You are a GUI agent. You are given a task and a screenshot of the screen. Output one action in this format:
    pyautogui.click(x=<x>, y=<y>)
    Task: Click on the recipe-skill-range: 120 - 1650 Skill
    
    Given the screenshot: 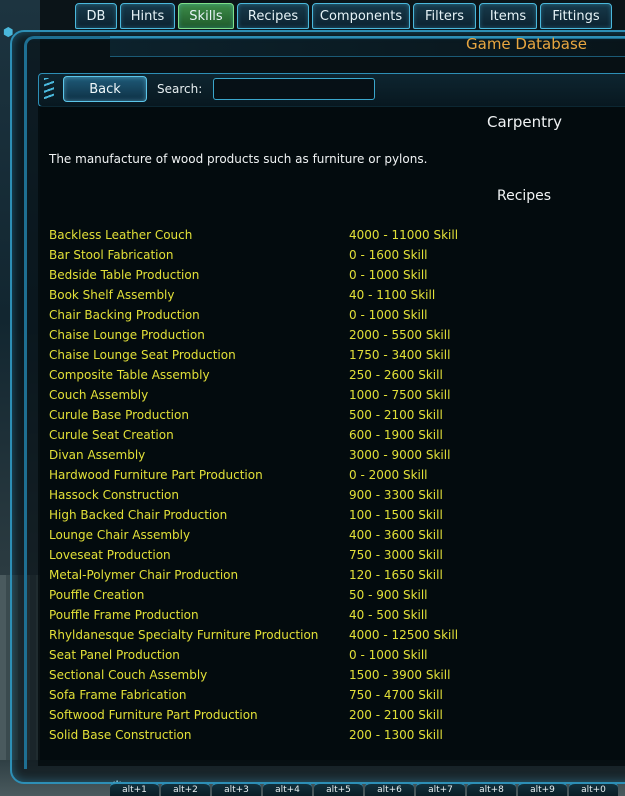 What is the action you would take?
    pyautogui.click(x=396, y=575)
    